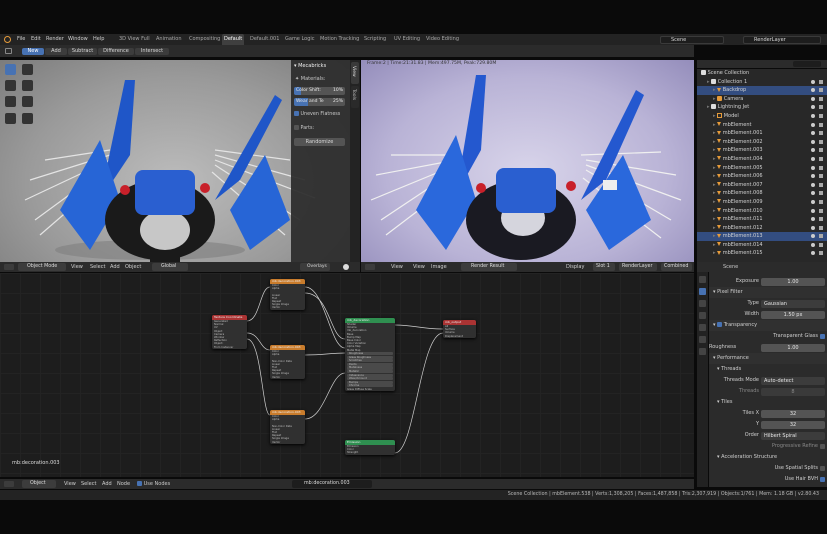 This screenshot has height=534, width=827. What do you see at coordinates (98, 39) in the screenshot?
I see `menu-help: Help` at bounding box center [98, 39].